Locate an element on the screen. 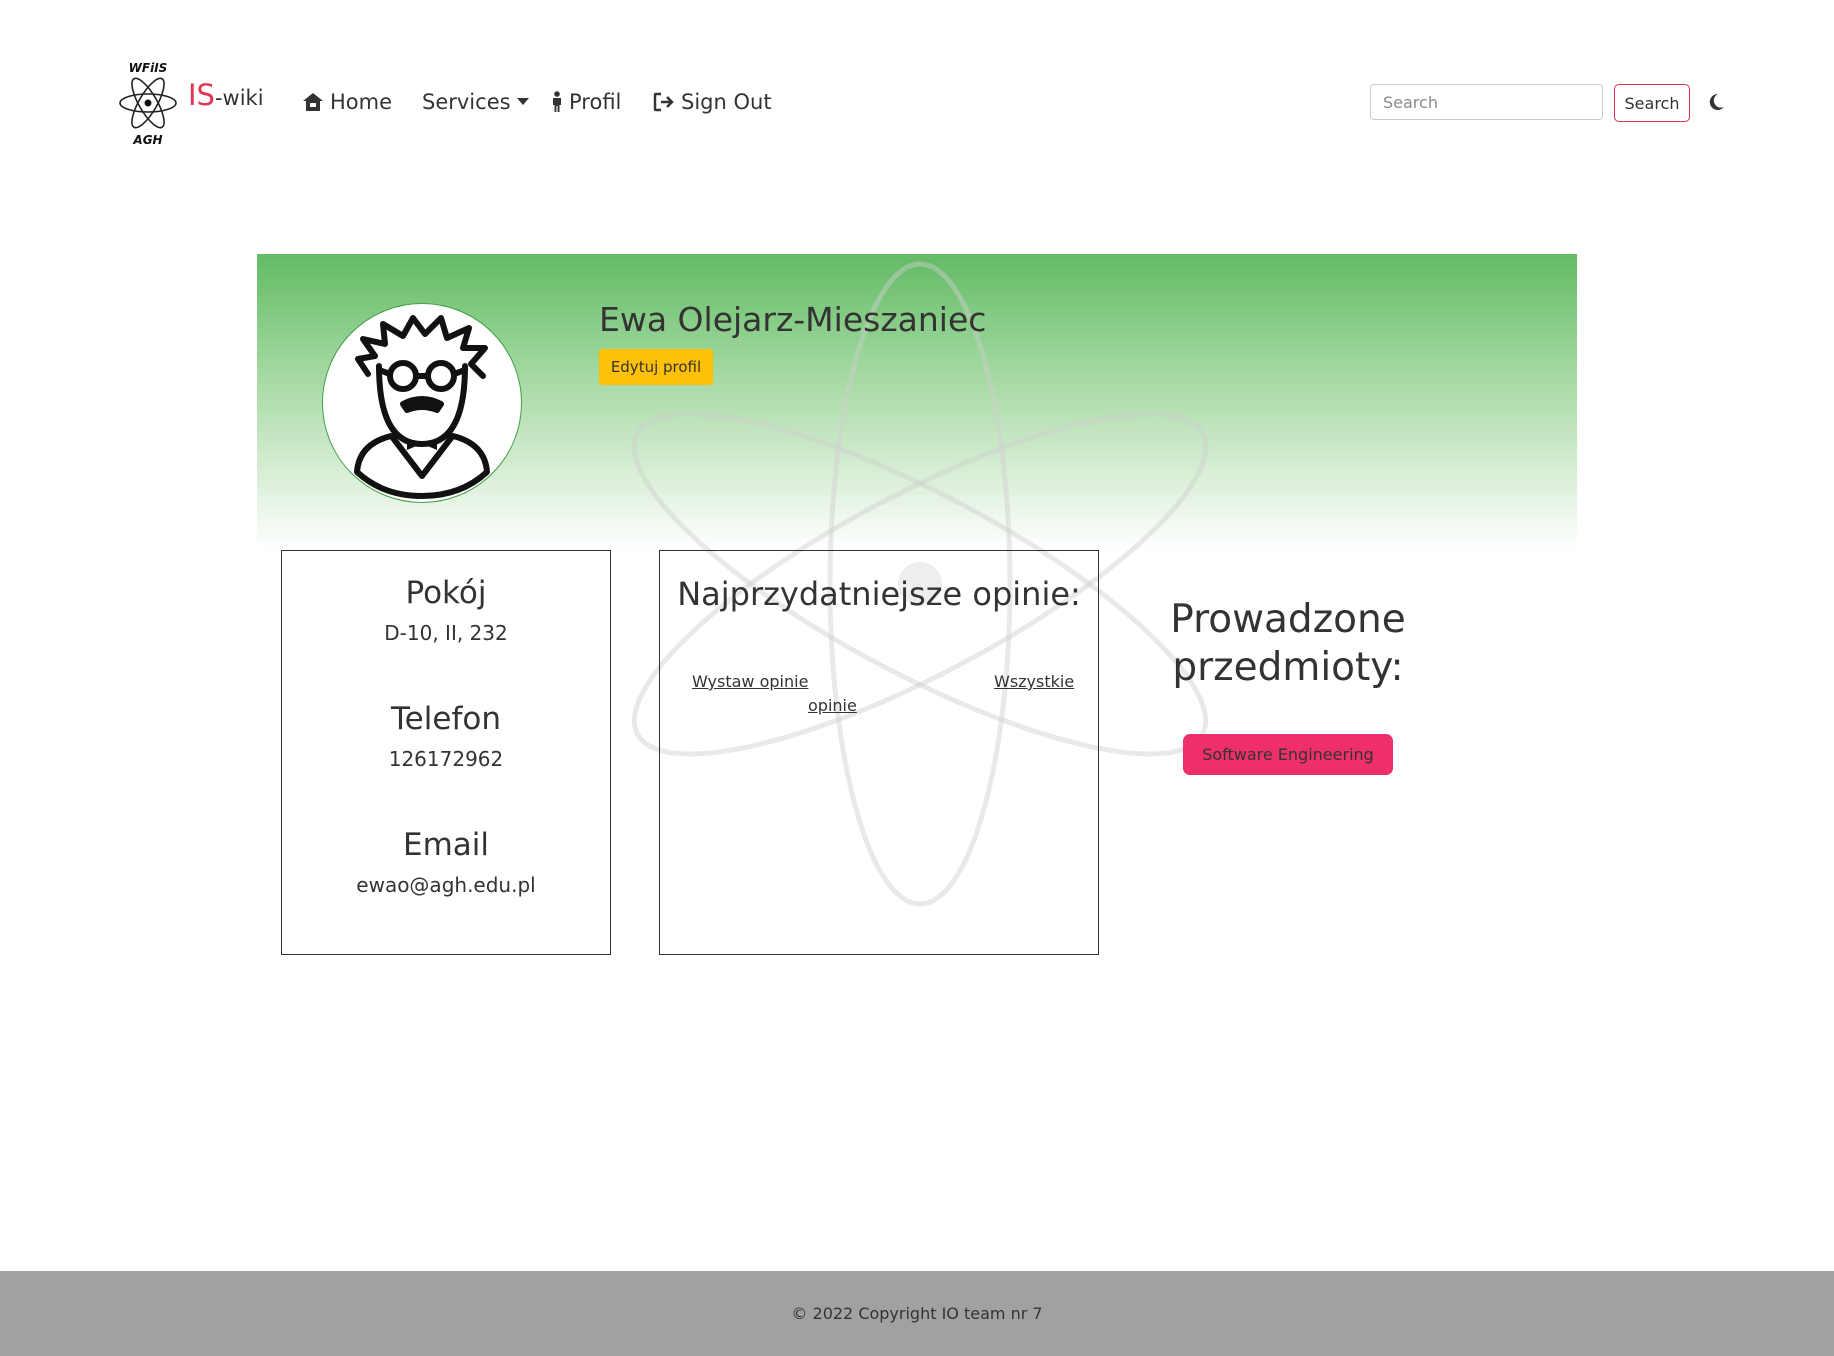  nav-services-dropdown: Services is located at coordinates (475, 102).